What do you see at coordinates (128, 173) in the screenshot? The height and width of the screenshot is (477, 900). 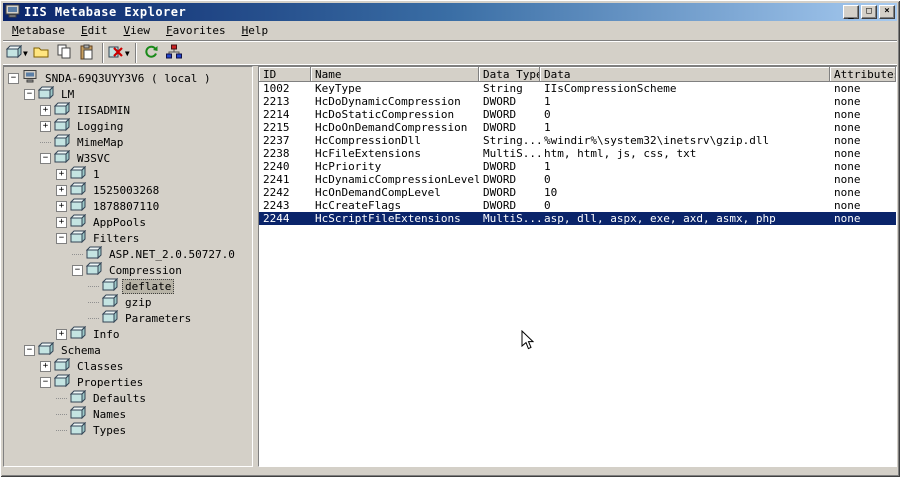 I see `tree-node-1: +1` at bounding box center [128, 173].